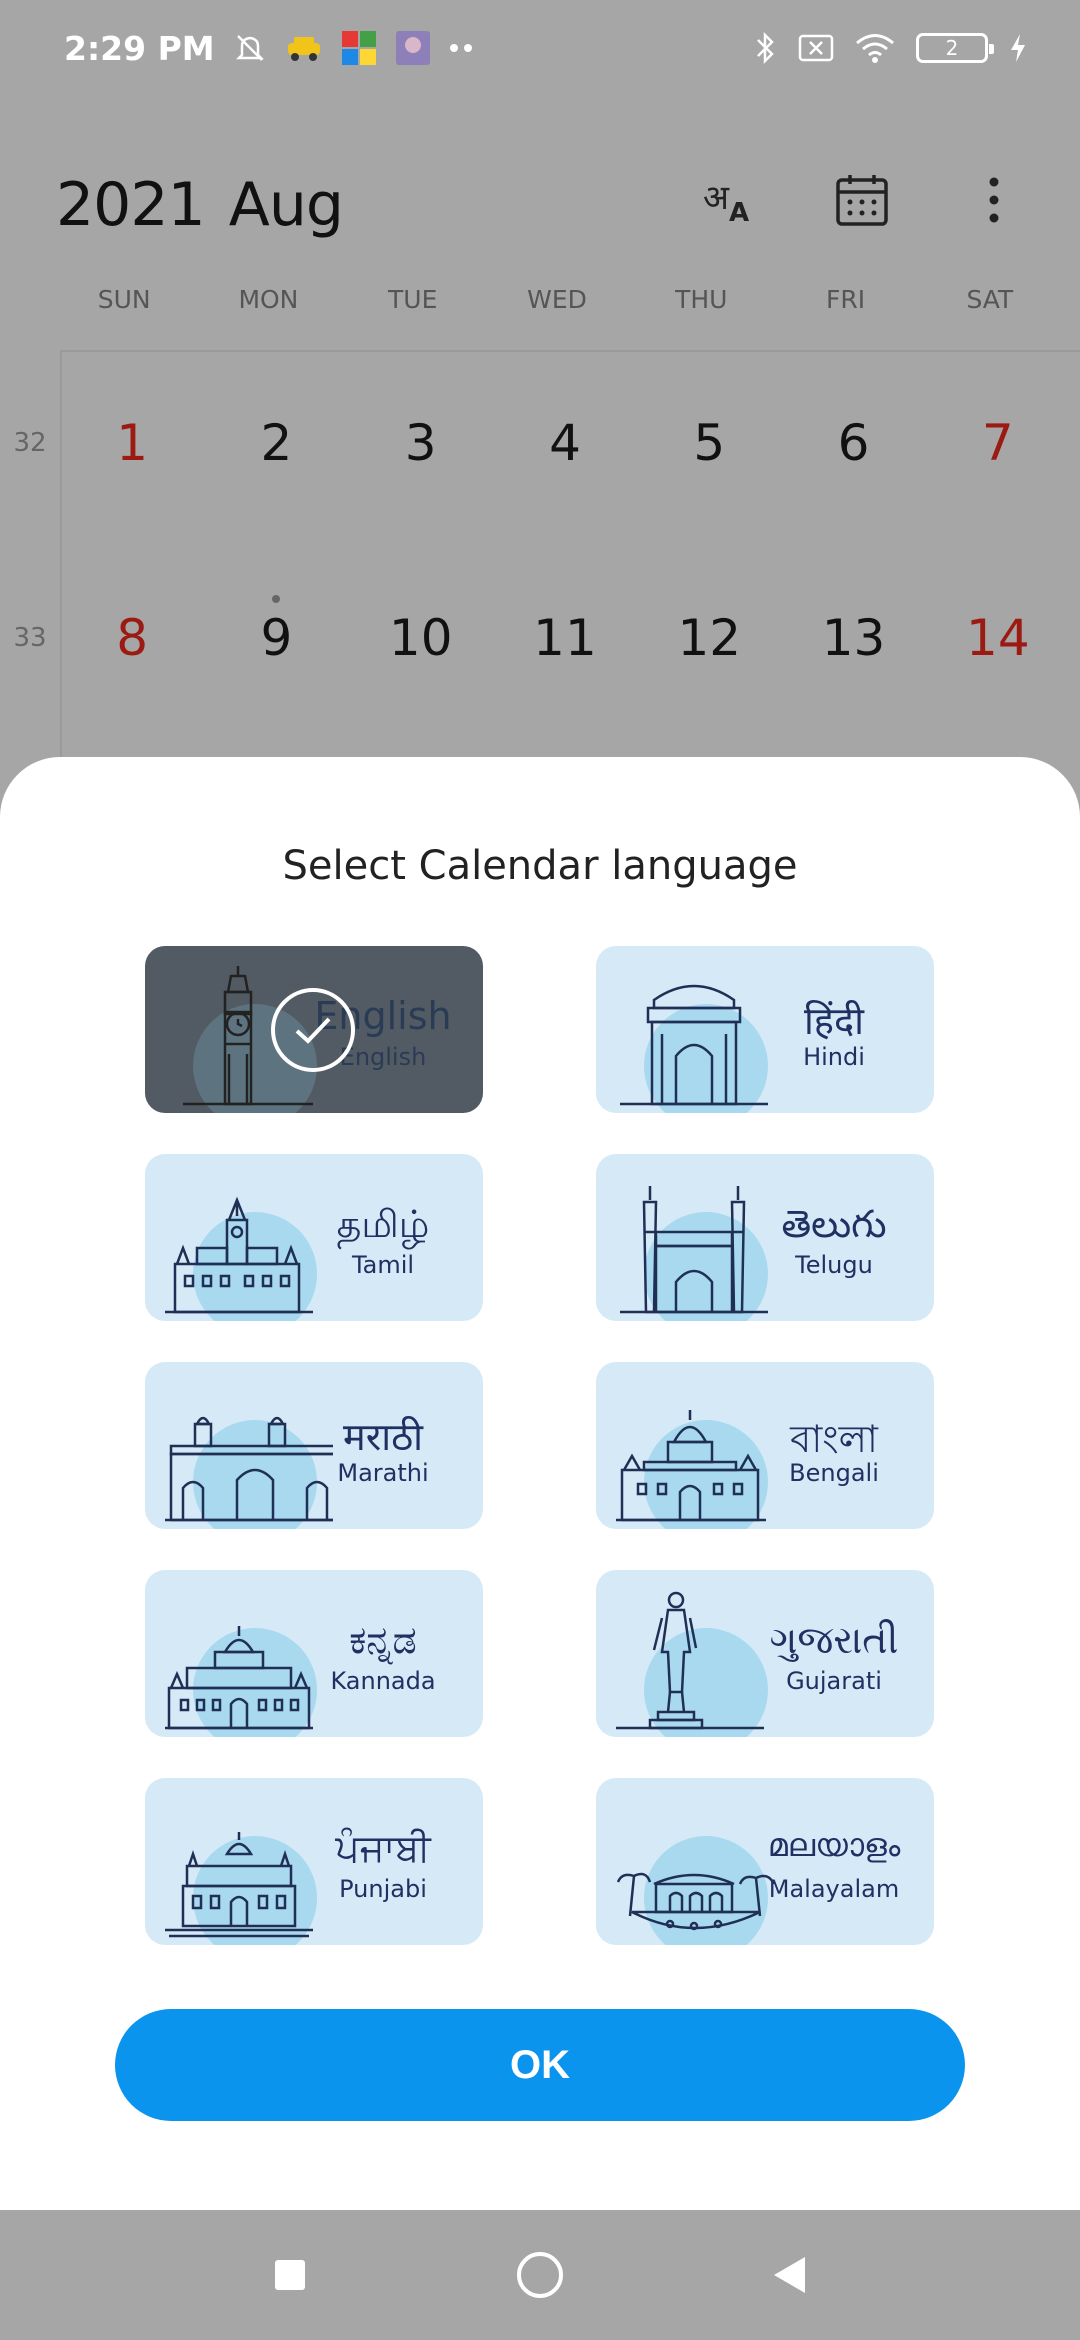  I want to click on weekday-thu: THU, so click(701, 299).